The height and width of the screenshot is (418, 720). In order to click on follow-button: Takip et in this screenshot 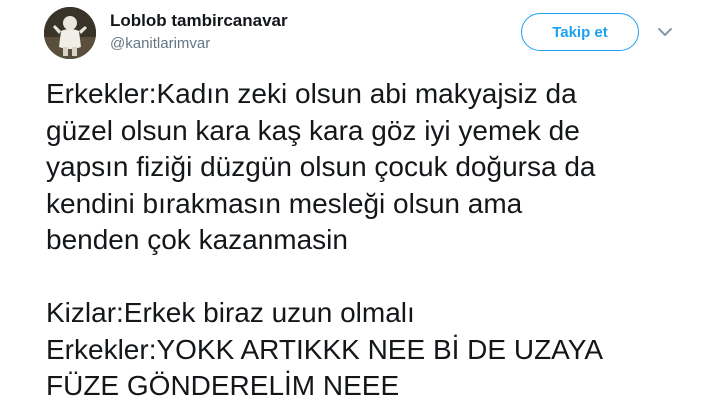, I will do `click(580, 32)`.